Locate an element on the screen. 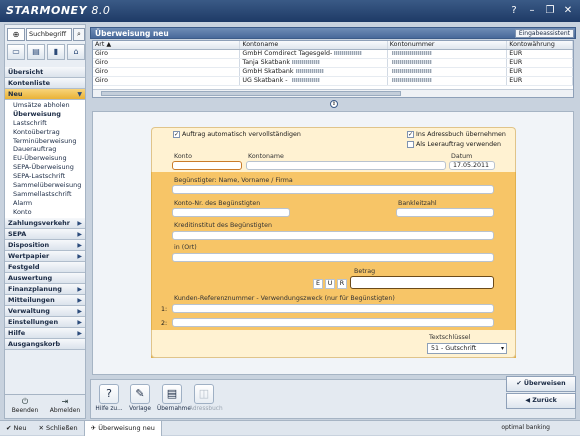  datum-input: 17.05.2011 is located at coordinates (472, 165).